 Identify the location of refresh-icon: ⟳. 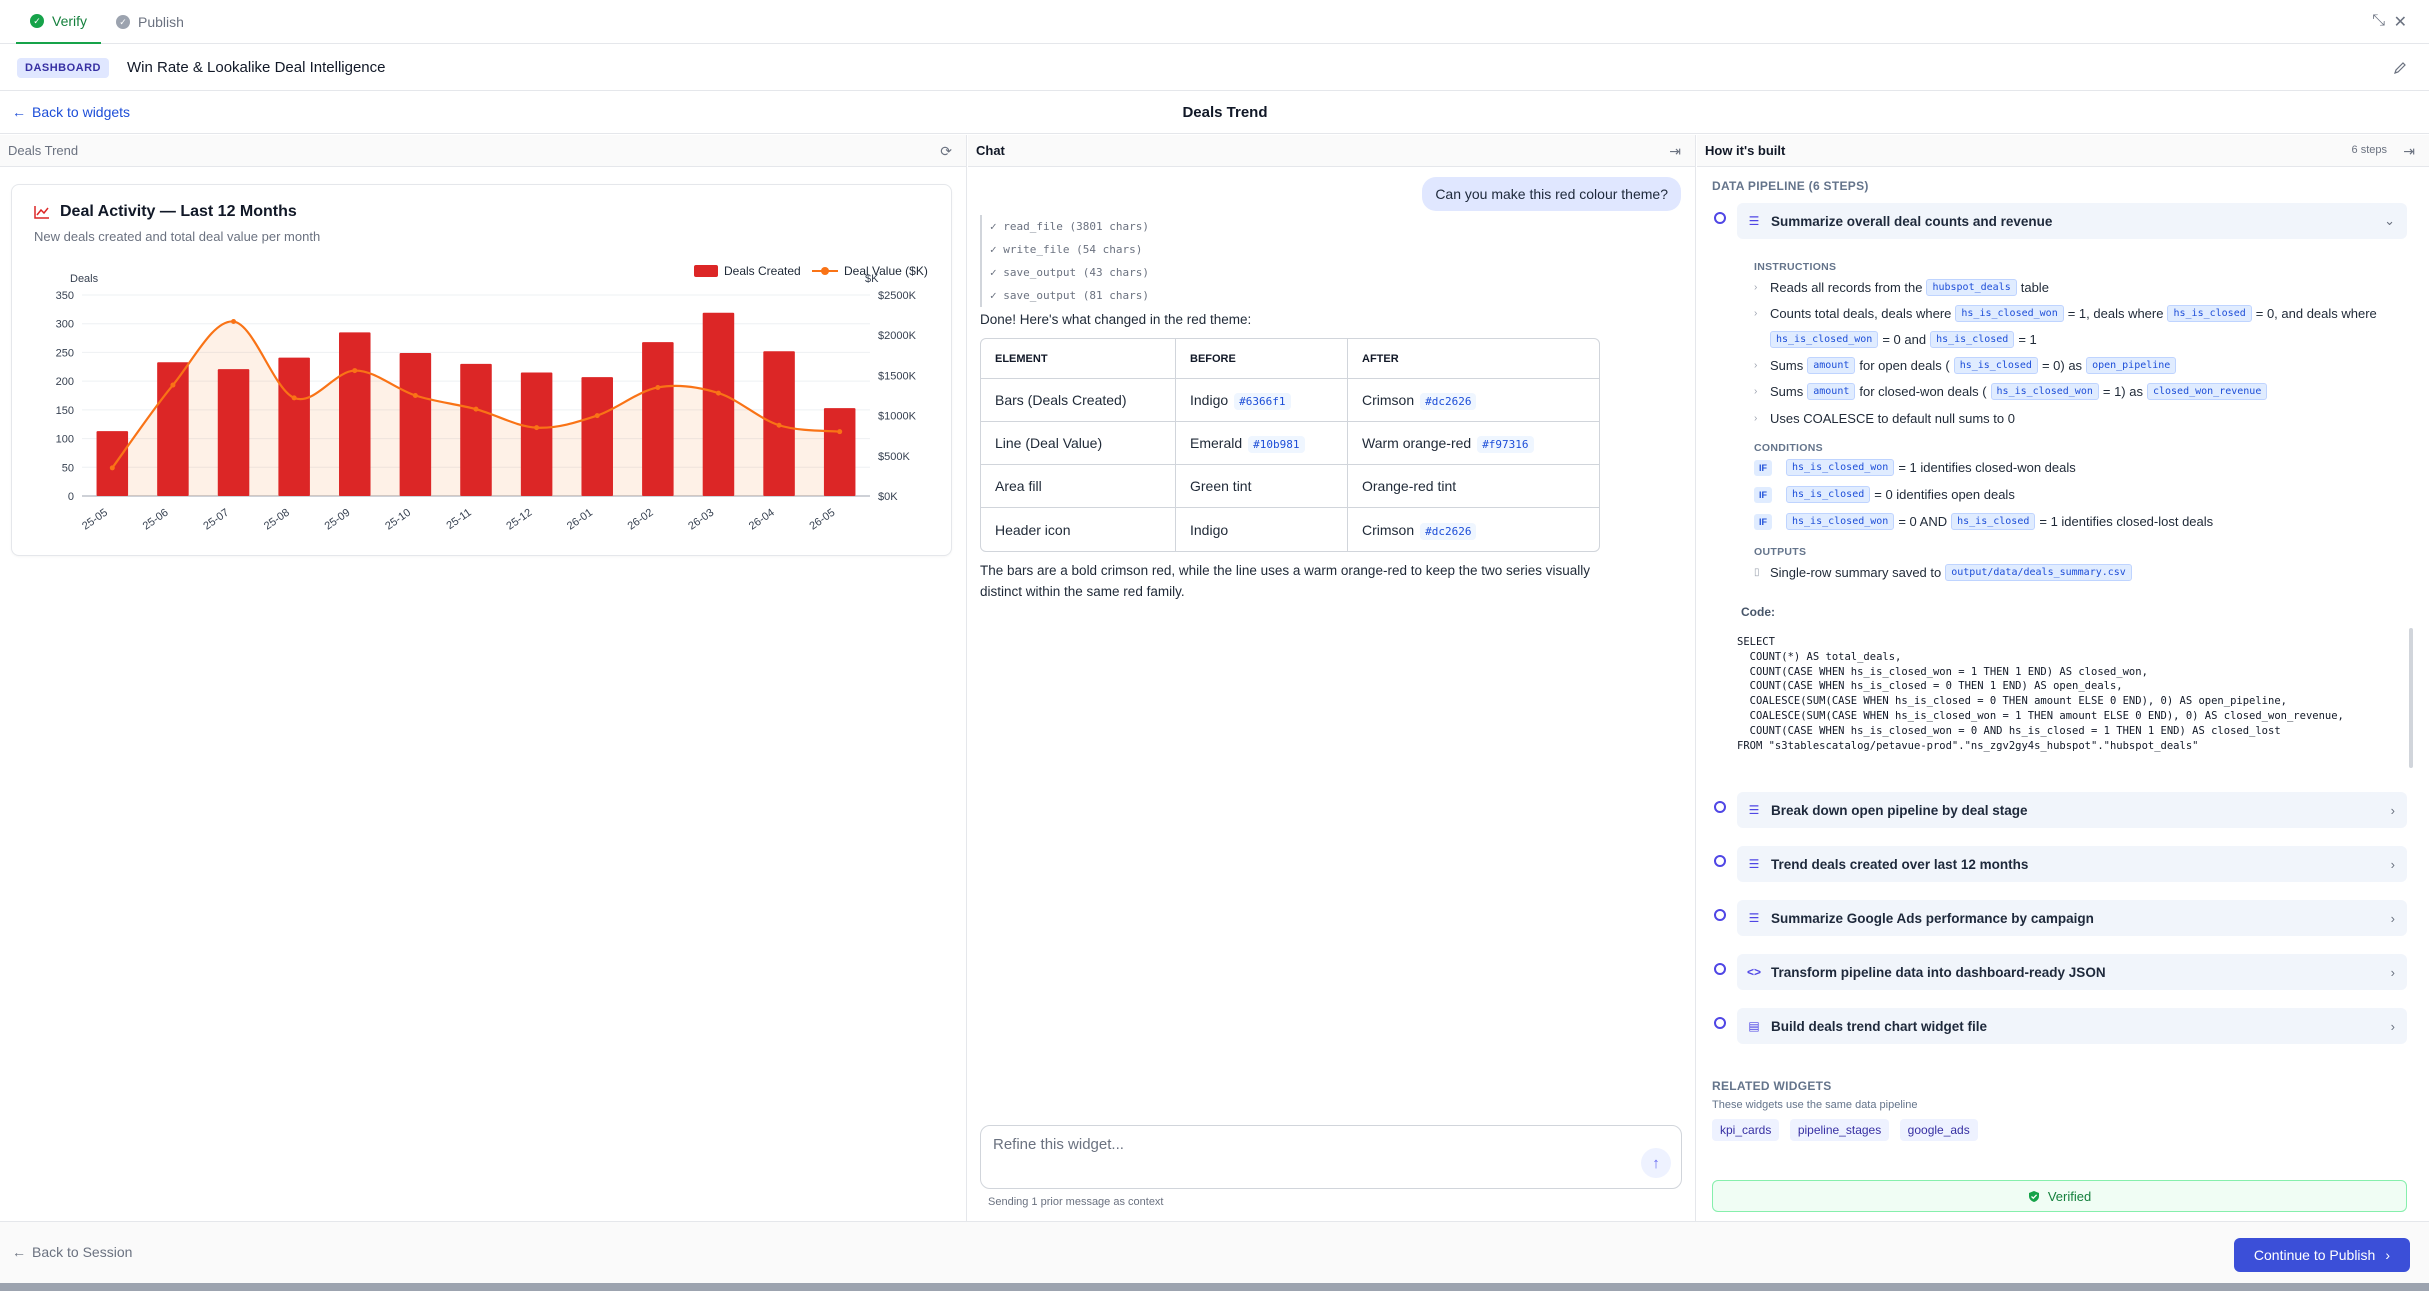
(946, 151).